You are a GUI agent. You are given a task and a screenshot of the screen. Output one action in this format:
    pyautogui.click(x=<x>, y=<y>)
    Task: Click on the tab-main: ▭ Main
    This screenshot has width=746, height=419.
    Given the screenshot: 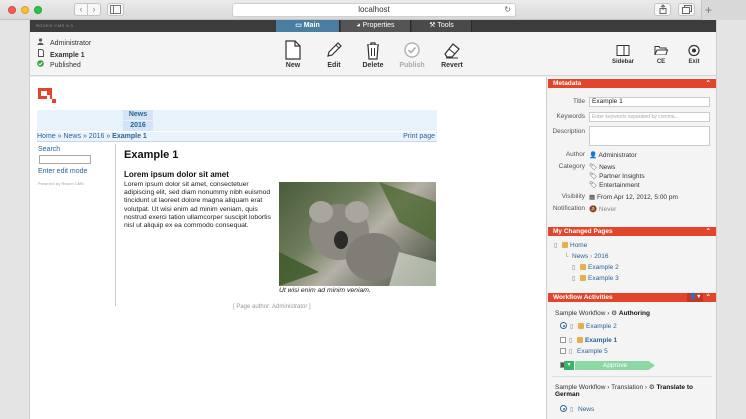 What is the action you would take?
    pyautogui.click(x=308, y=26)
    